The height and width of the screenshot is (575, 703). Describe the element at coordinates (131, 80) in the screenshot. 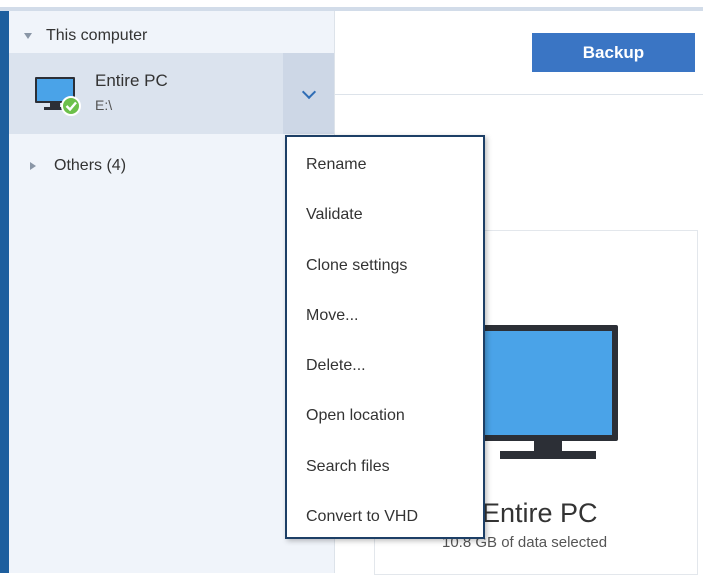

I see `backup-name: Entire PC` at that location.